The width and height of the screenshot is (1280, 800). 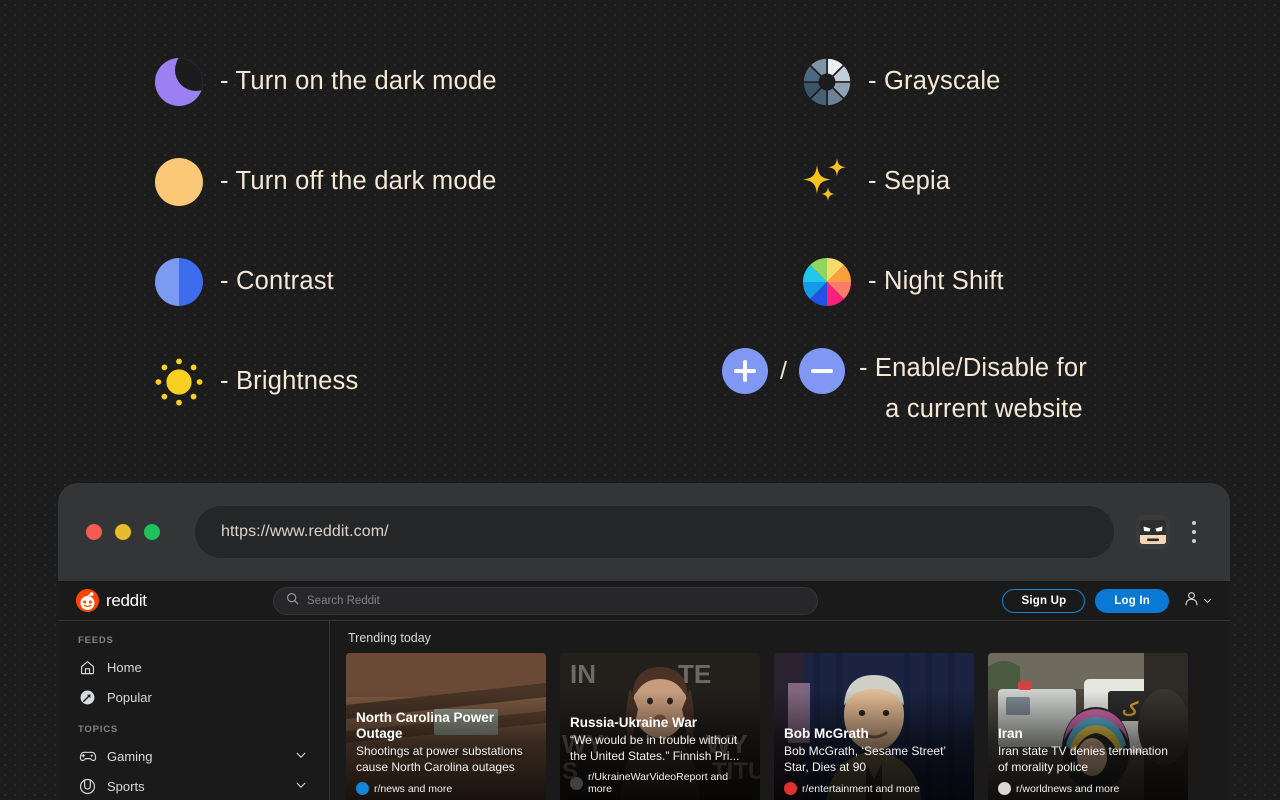 What do you see at coordinates (826, 733) in the screenshot?
I see `card-title: Bob McGrath` at bounding box center [826, 733].